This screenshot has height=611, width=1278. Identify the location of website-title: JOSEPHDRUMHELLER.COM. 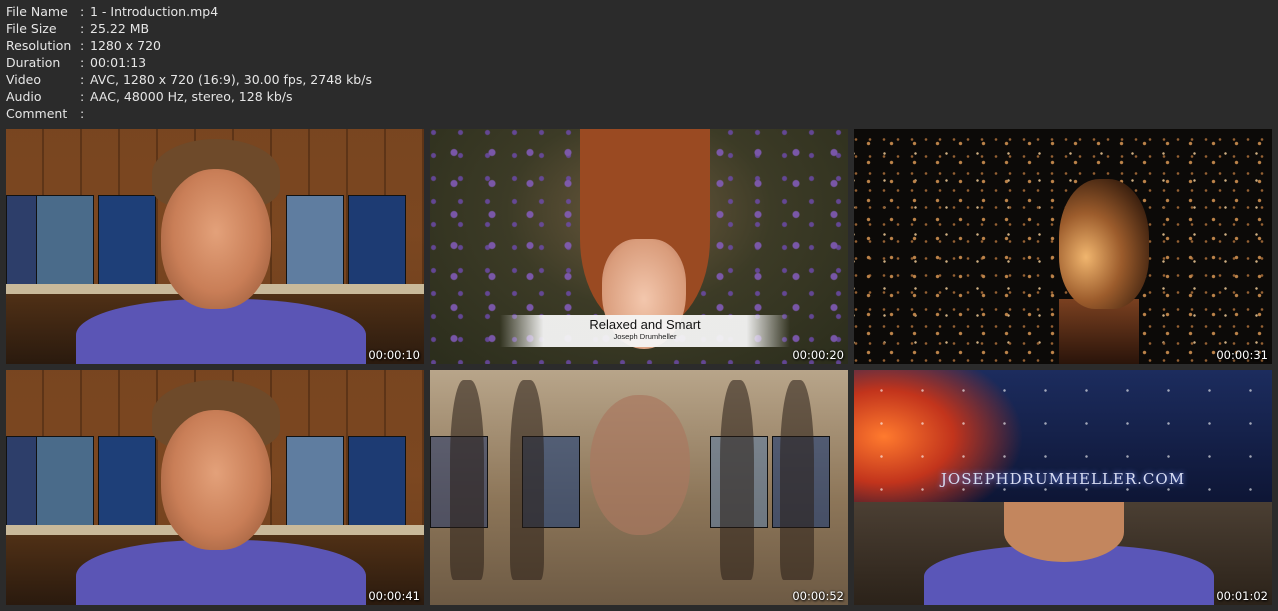
(1063, 479).